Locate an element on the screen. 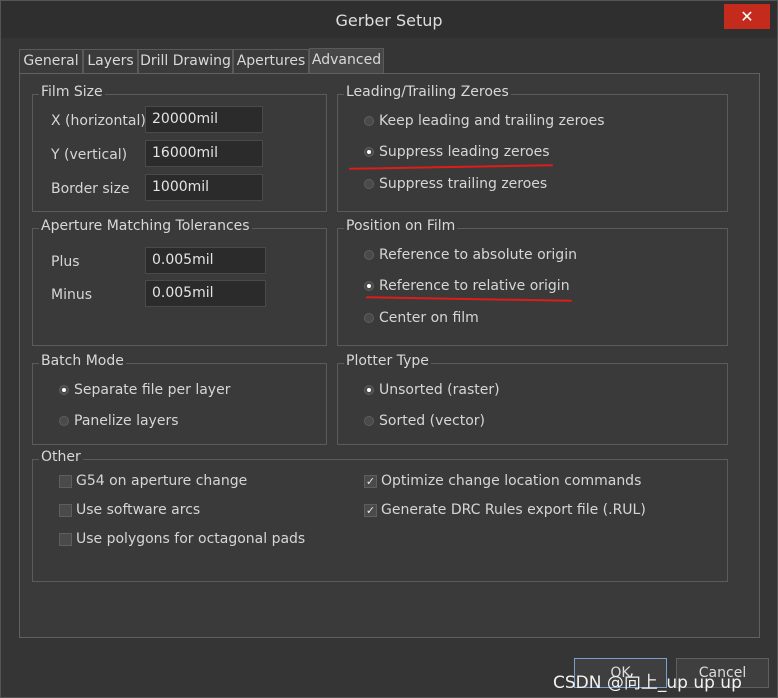  close-button: ✕ is located at coordinates (747, 16).